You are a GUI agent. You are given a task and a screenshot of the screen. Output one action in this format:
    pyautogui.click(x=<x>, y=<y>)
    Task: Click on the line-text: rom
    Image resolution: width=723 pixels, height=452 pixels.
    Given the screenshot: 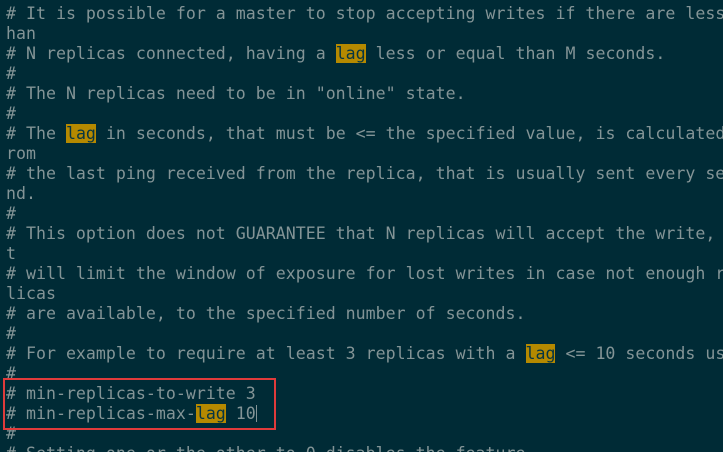 What is the action you would take?
    pyautogui.click(x=21, y=153)
    